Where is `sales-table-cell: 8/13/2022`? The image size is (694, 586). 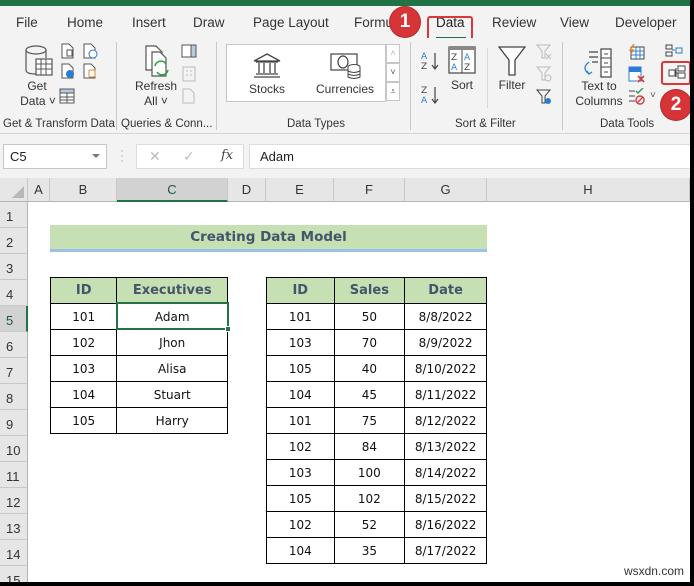 sales-table-cell: 8/13/2022 is located at coordinates (445, 446).